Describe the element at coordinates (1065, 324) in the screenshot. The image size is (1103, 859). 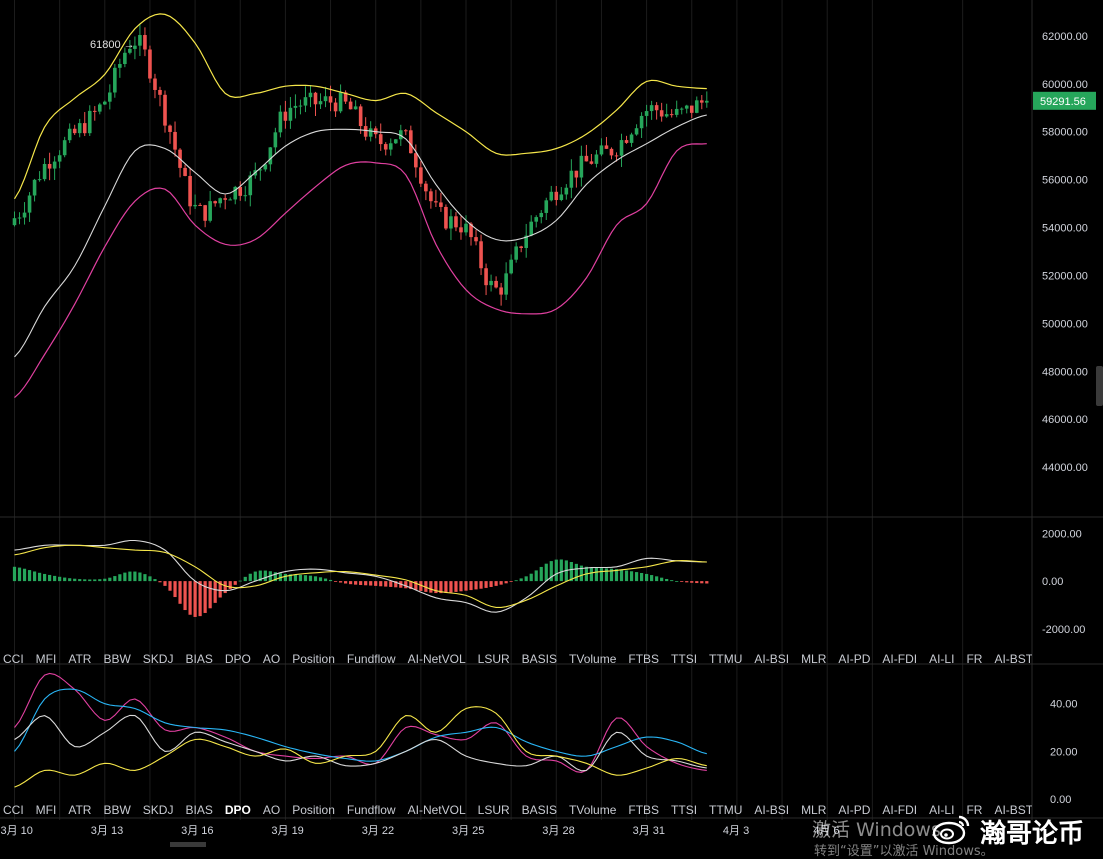
I see `price-axis-tick: 50000.00` at that location.